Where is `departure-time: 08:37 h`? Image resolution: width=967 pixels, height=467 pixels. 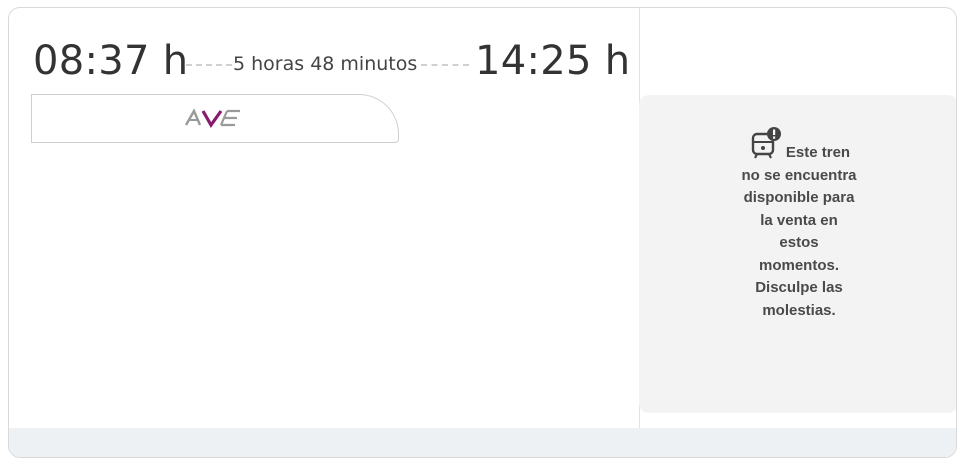
departure-time: 08:37 h is located at coordinates (111, 61).